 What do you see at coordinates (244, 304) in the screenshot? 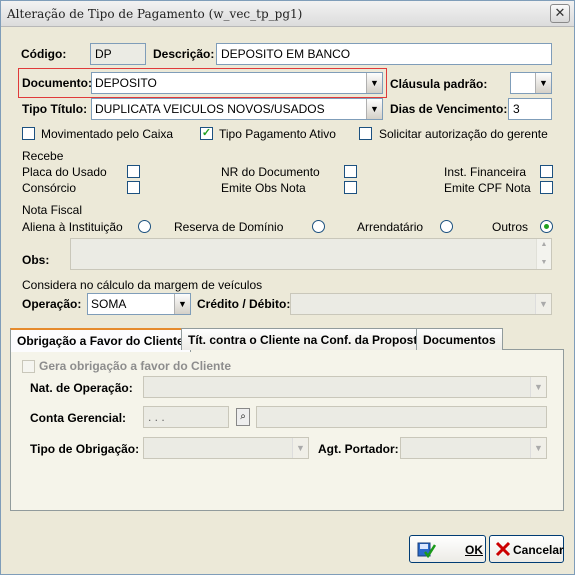
I see `credito-label: Crédito / Débito:` at bounding box center [244, 304].